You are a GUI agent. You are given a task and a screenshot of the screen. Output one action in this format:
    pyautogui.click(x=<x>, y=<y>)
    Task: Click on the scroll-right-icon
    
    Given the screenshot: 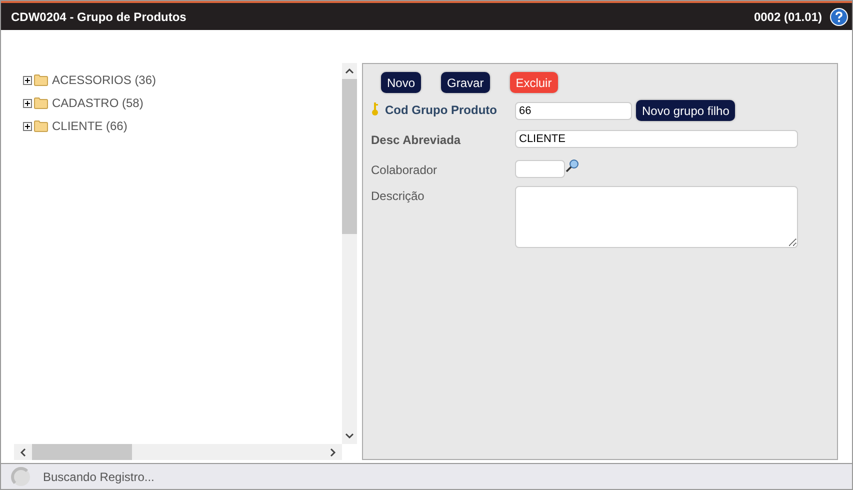 What is the action you would take?
    pyautogui.click(x=333, y=452)
    